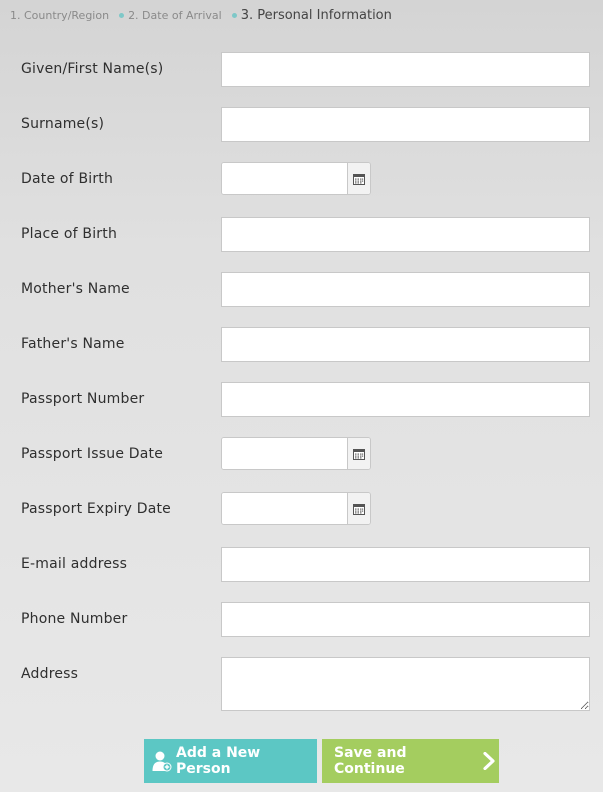 The image size is (603, 792). I want to click on surname-input, so click(405, 124).